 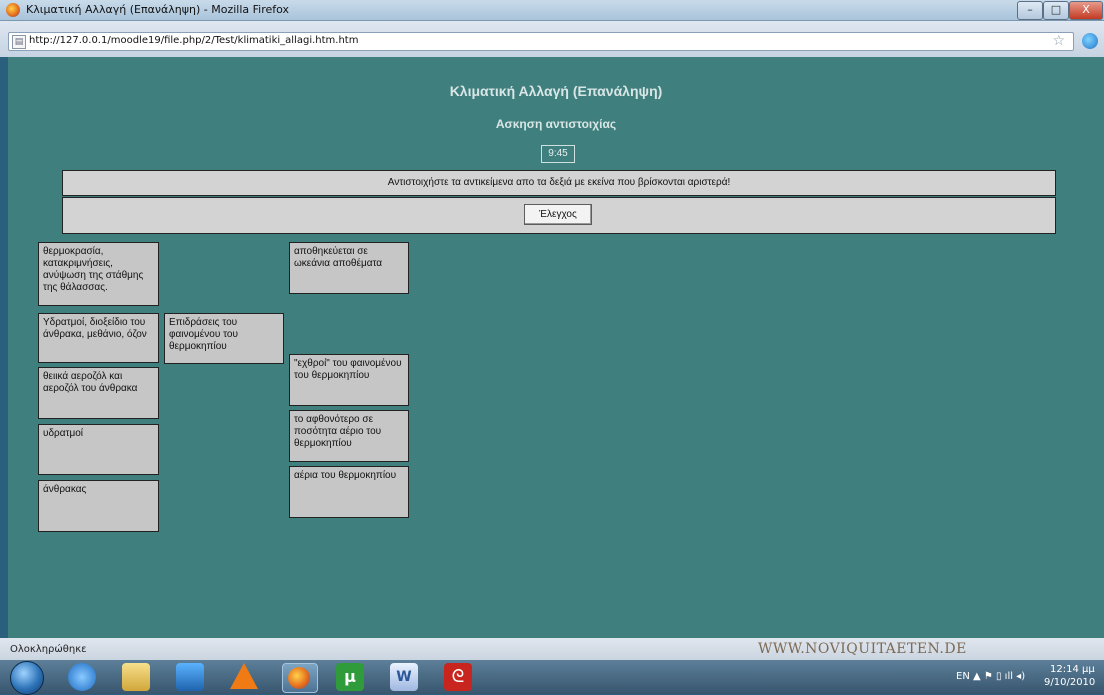 I want to click on internet-explorer-icon, so click(x=82, y=677).